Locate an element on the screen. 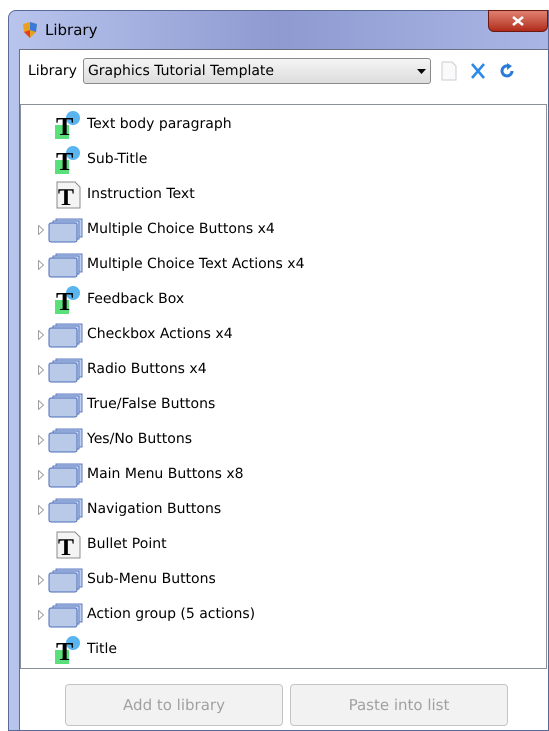  close-icon is located at coordinates (518, 21).